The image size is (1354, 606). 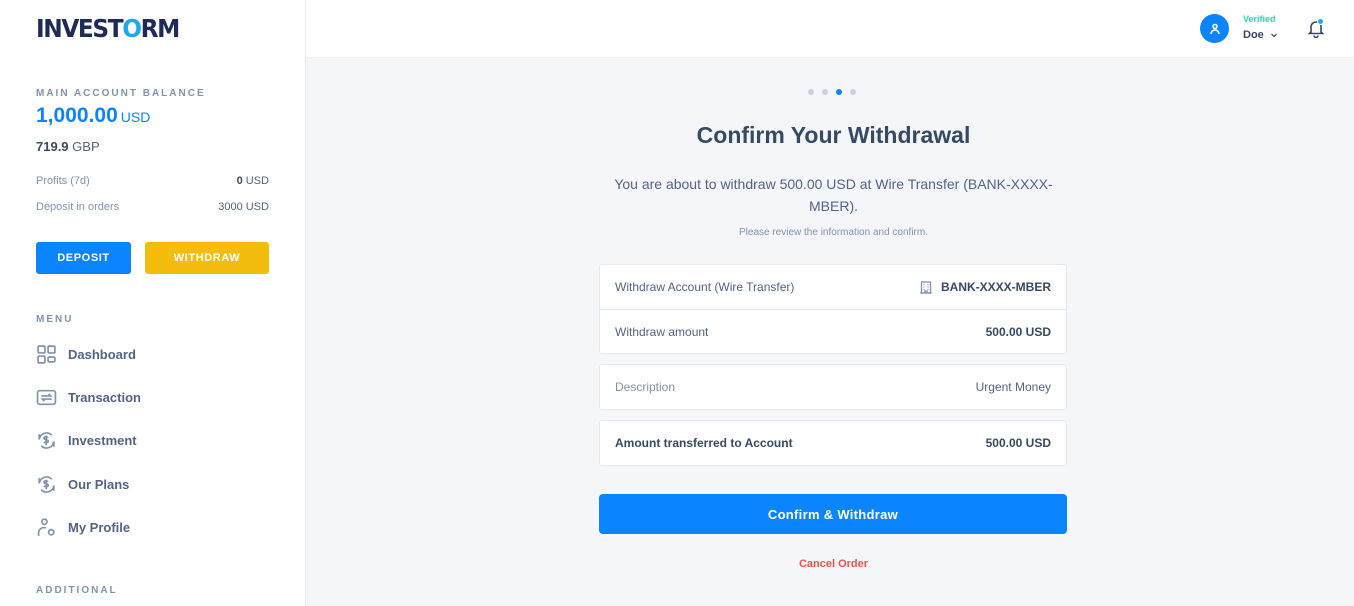 What do you see at coordinates (645, 387) in the screenshot?
I see `detail-label: Description` at bounding box center [645, 387].